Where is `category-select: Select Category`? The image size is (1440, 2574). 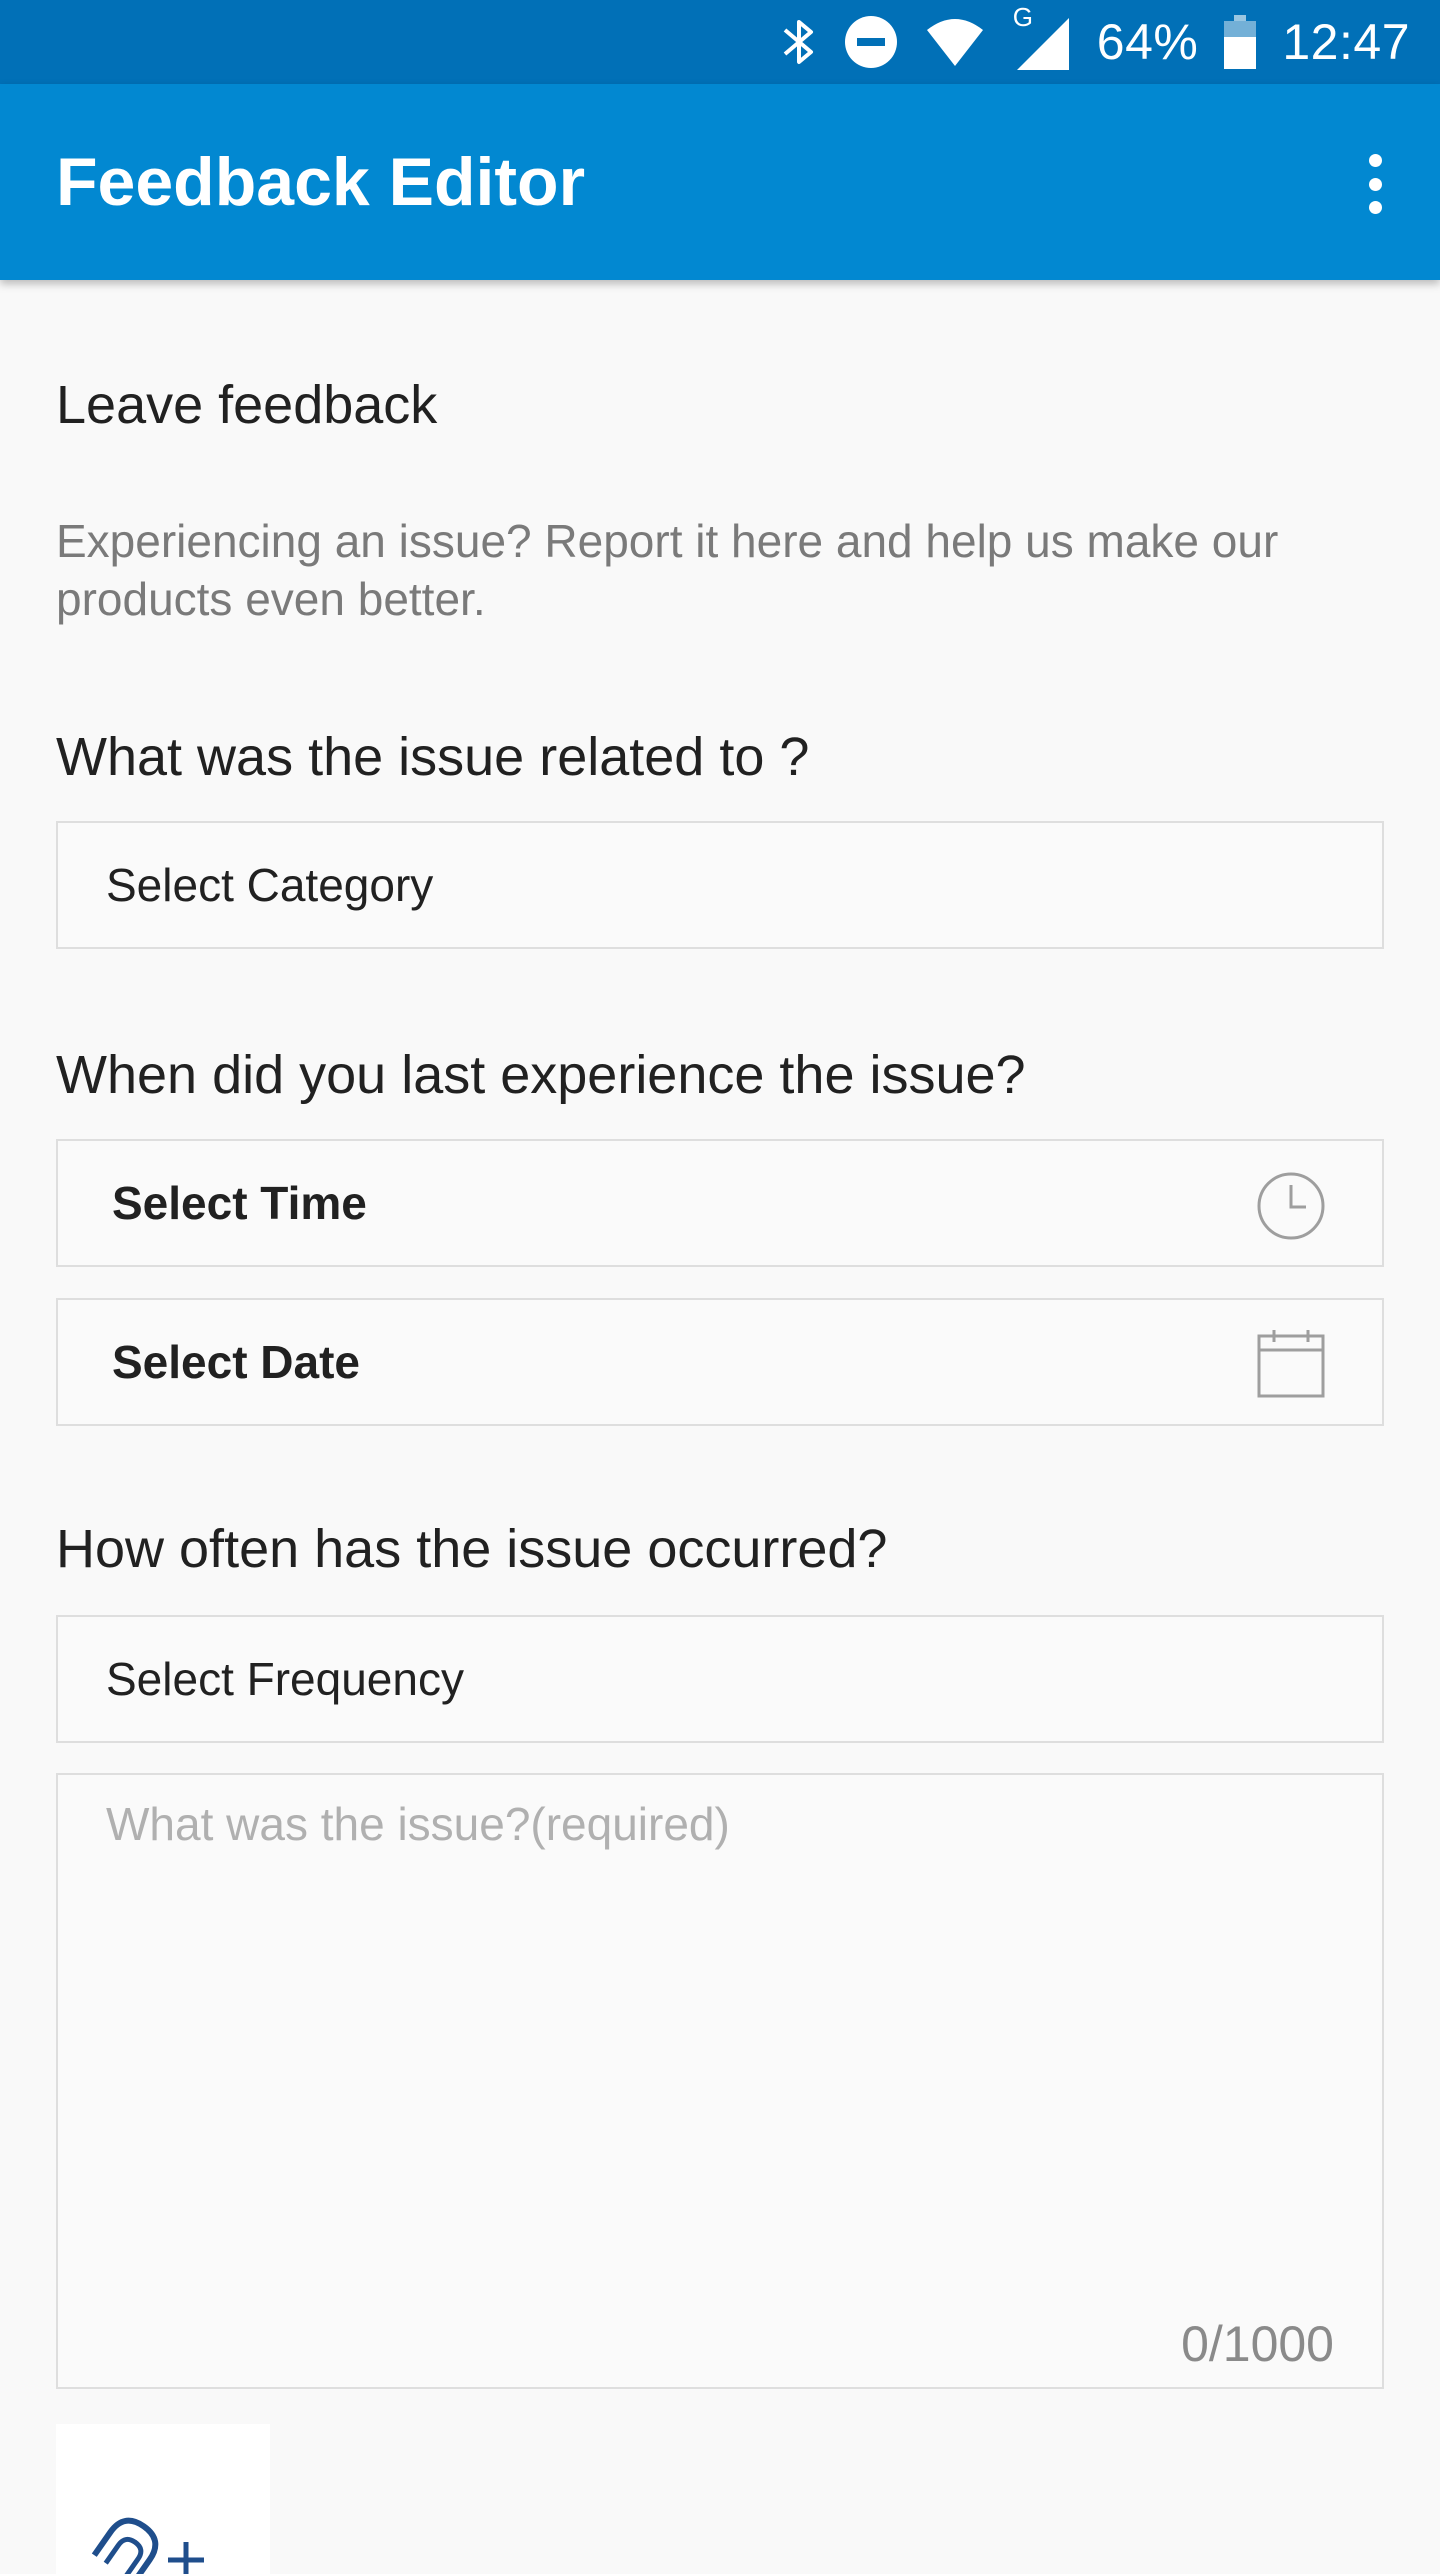
category-select: Select Category is located at coordinates (720, 885).